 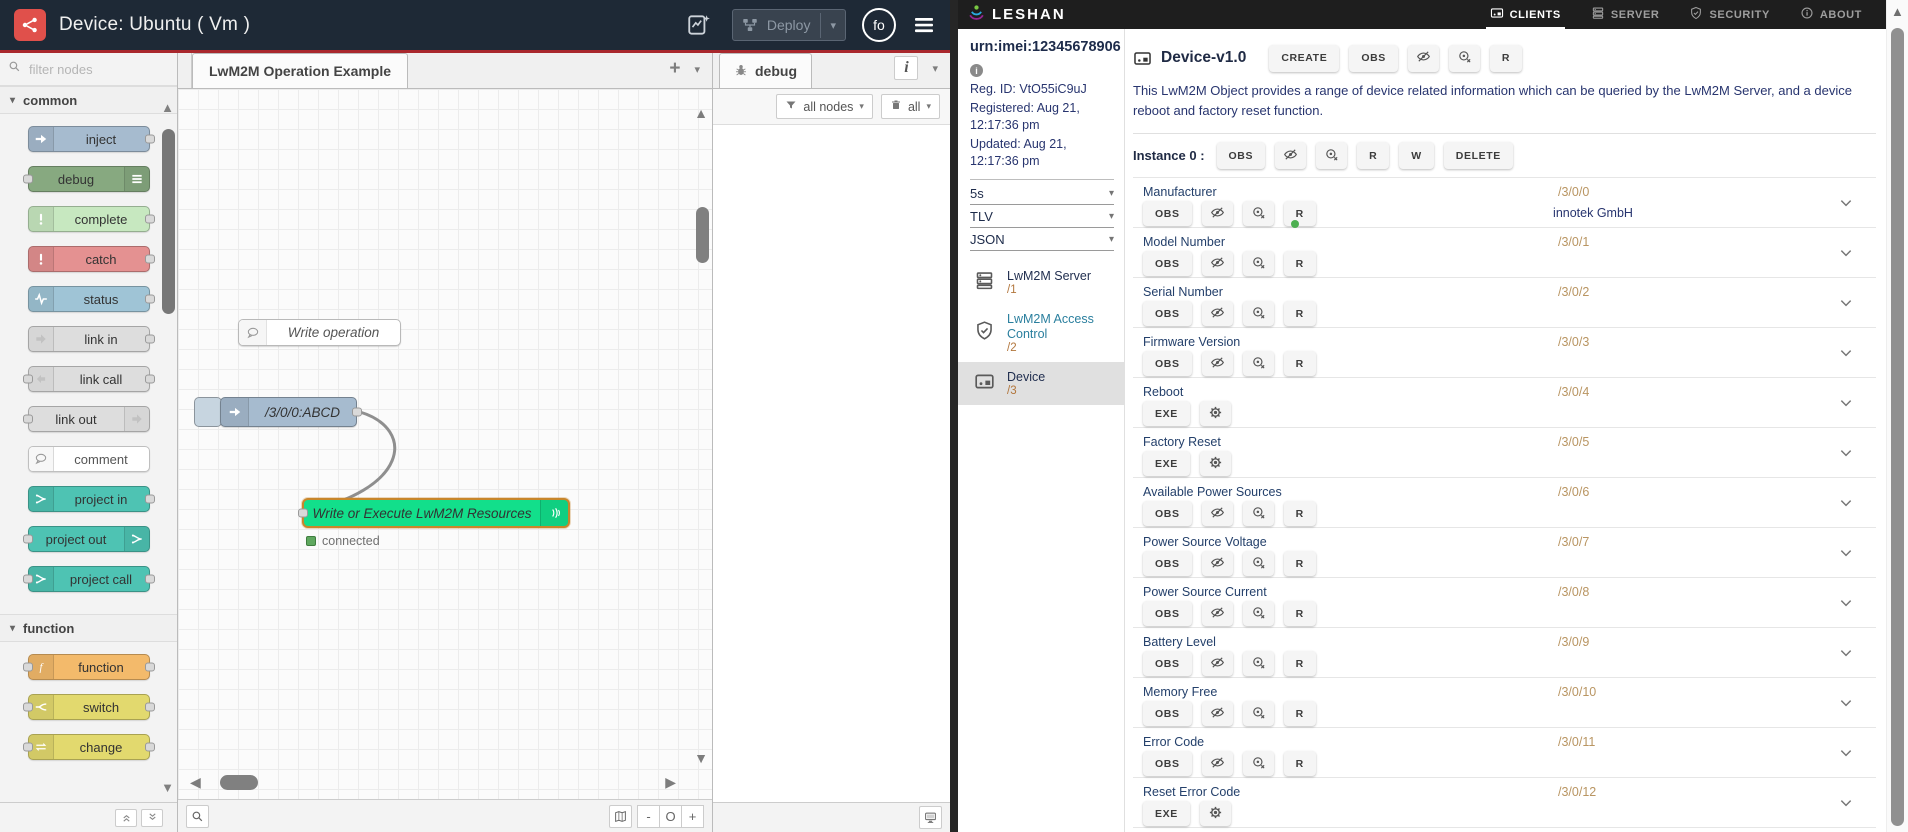 I want to click on zoom-reset-button: O, so click(x=670, y=816).